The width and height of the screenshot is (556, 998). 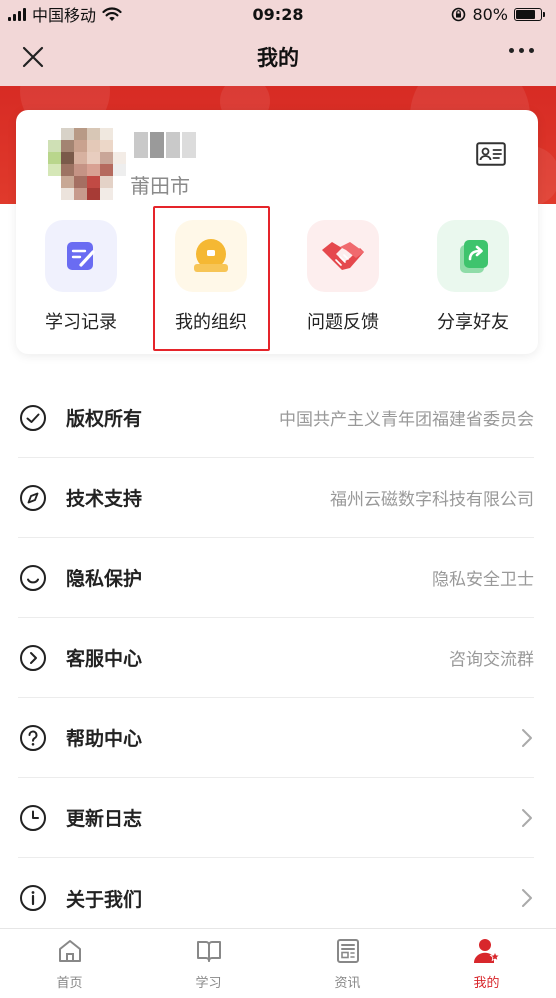 What do you see at coordinates (276, 418) in the screenshot?
I see `menu-row-copyright: 版权所有 中国共产主义青年团福建省委员会` at bounding box center [276, 418].